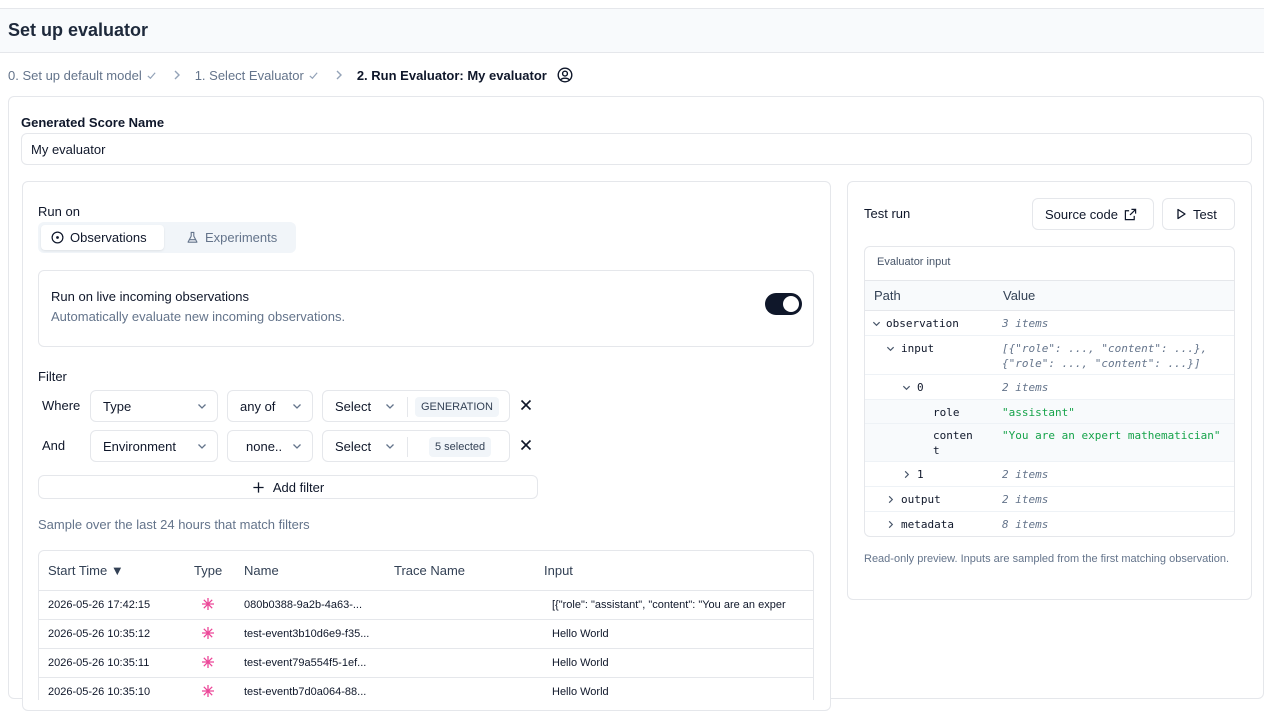 This screenshot has width=1264, height=711. Describe the element at coordinates (1049, 524) in the screenshot. I see `json-row-metadata: metadata 8 items` at that location.